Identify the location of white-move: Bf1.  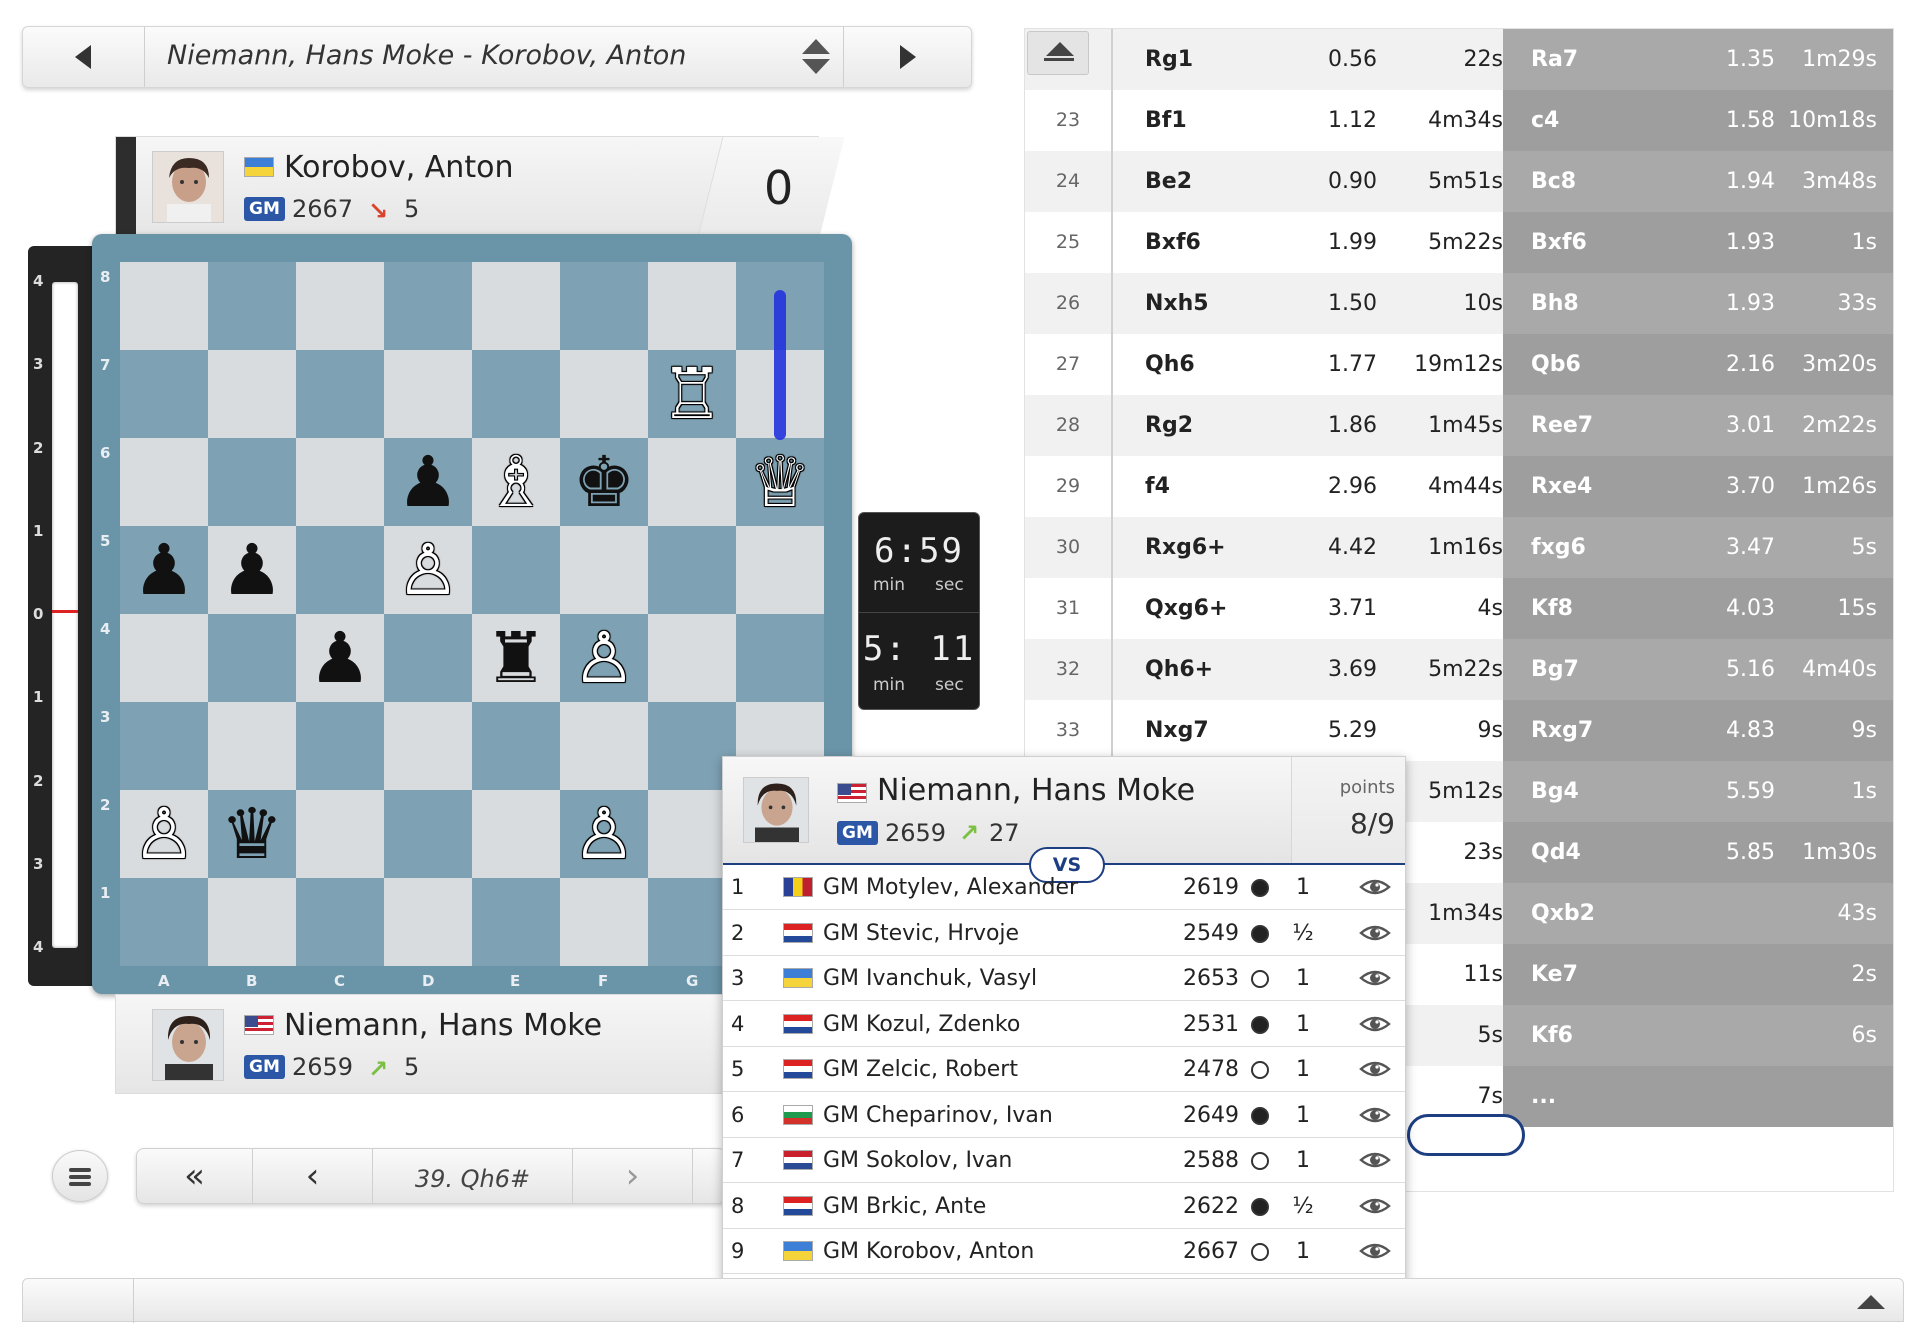
(1166, 120).